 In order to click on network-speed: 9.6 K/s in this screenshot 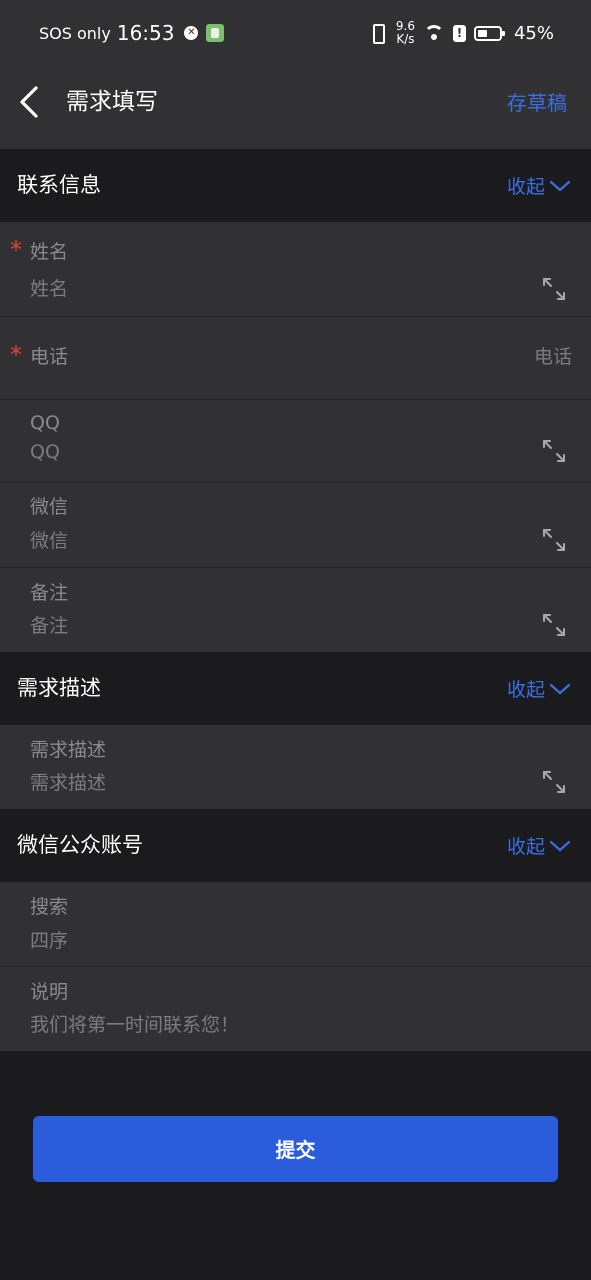, I will do `click(405, 33)`.